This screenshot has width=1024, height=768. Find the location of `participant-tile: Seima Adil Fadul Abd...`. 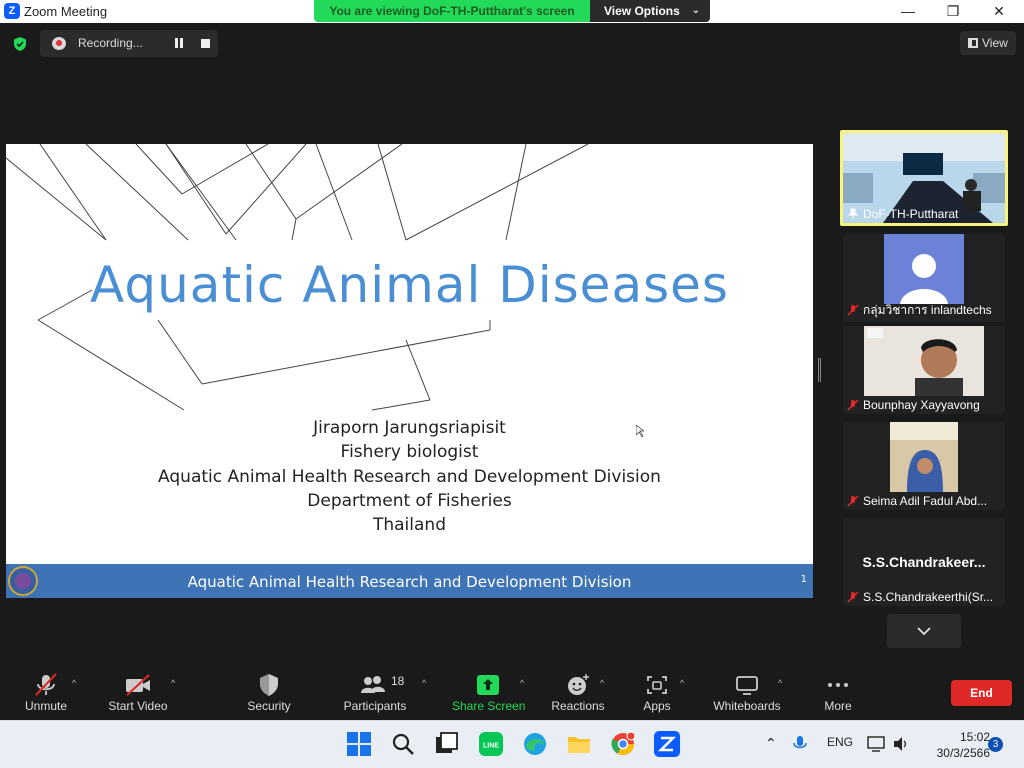

participant-tile: Seima Adil Fadul Abd... is located at coordinates (924, 466).